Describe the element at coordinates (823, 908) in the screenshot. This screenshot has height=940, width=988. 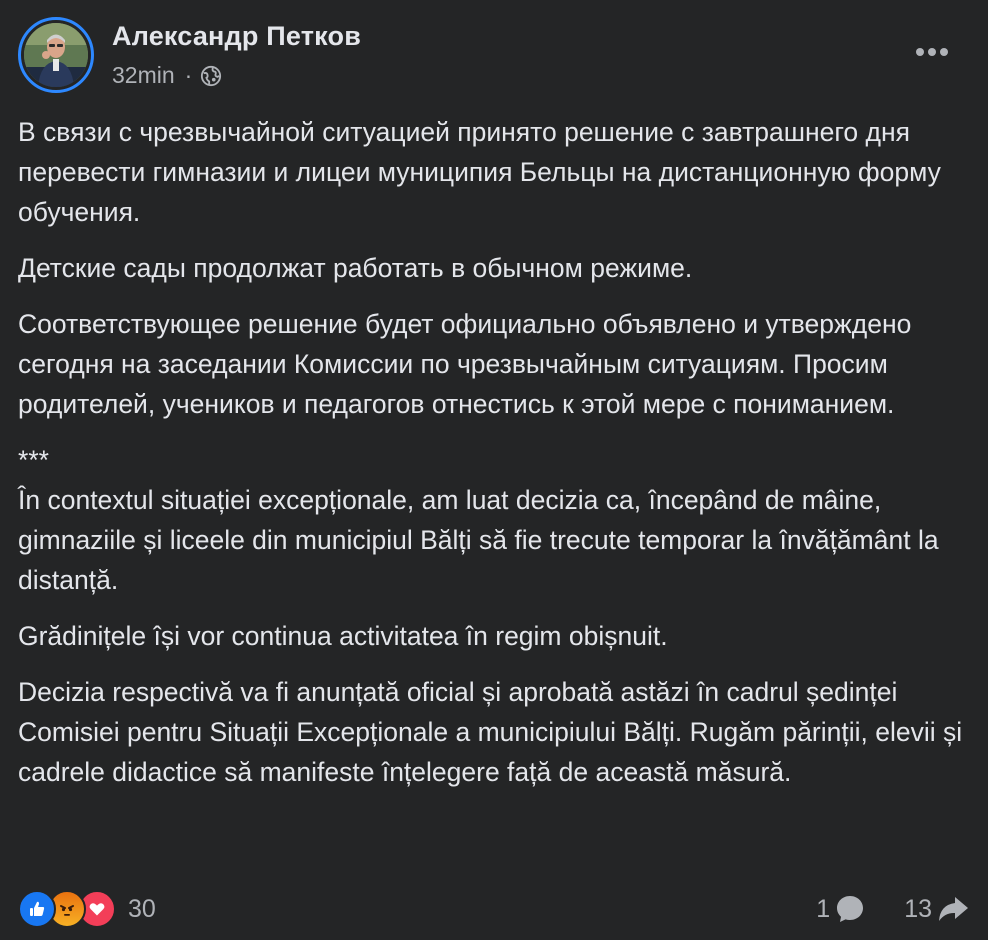
I see `comments-count: 1` at that location.